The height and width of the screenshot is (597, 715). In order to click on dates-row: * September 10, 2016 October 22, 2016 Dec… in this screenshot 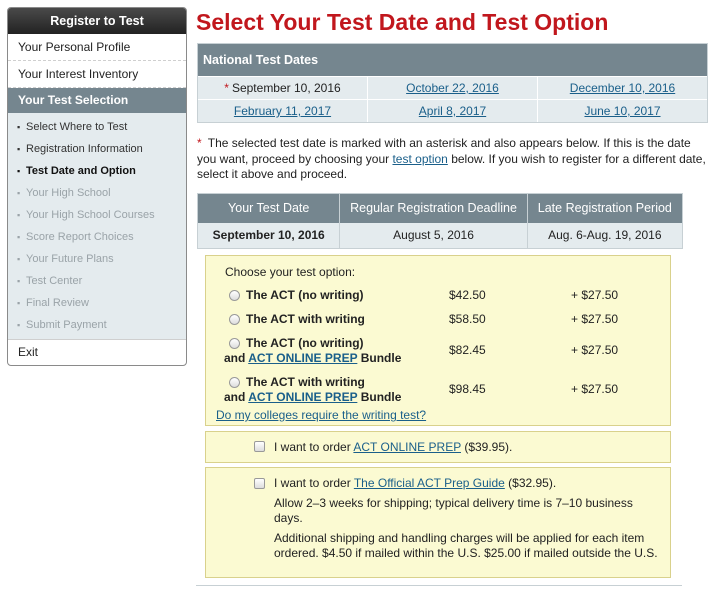, I will do `click(452, 87)`.